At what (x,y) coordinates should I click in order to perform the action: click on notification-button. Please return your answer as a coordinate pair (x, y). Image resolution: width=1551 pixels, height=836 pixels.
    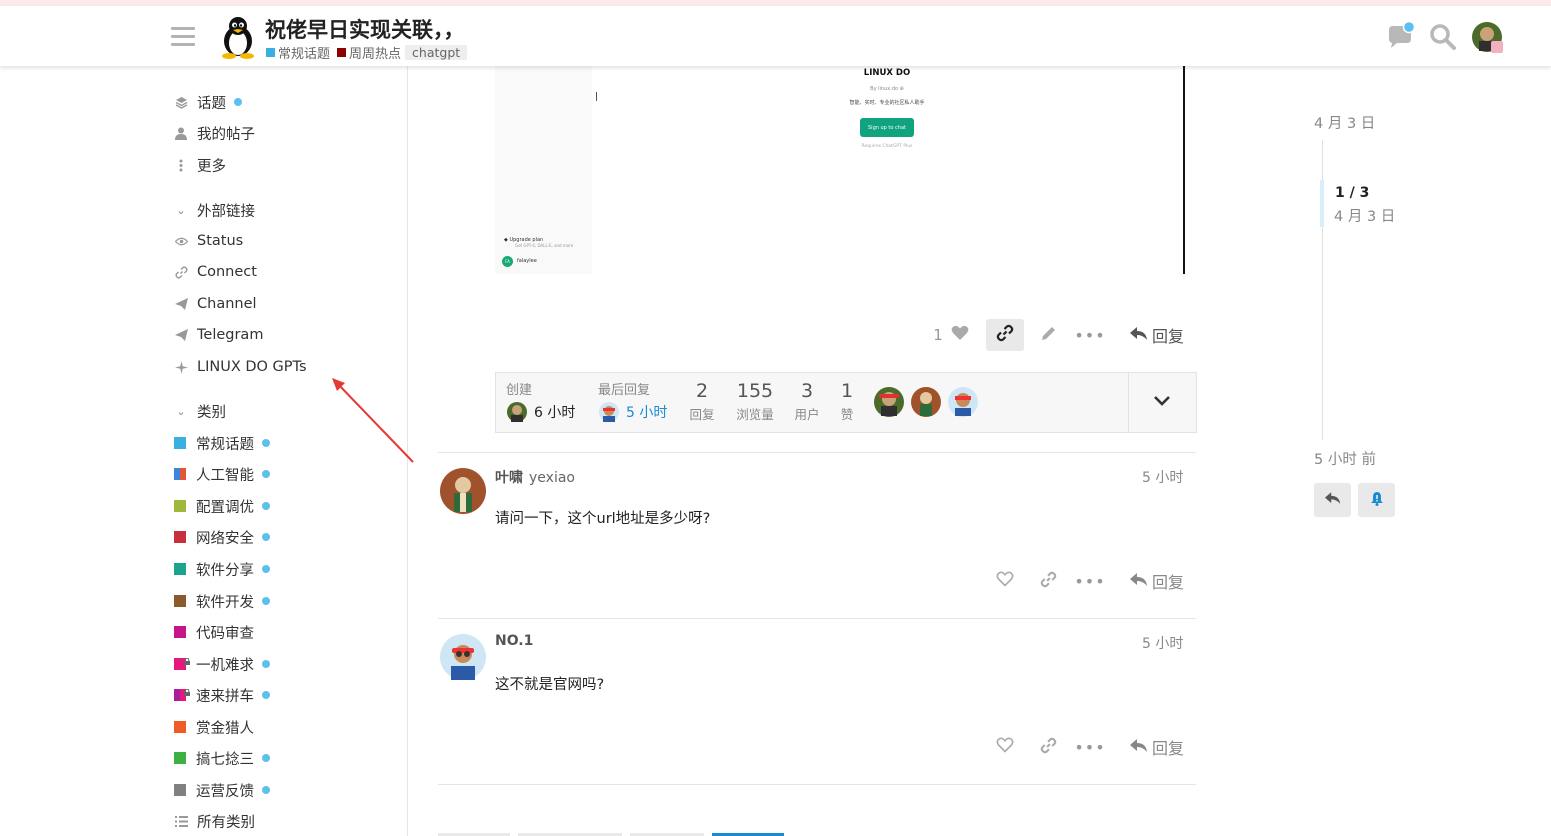
    Looking at the image, I should click on (1376, 500).